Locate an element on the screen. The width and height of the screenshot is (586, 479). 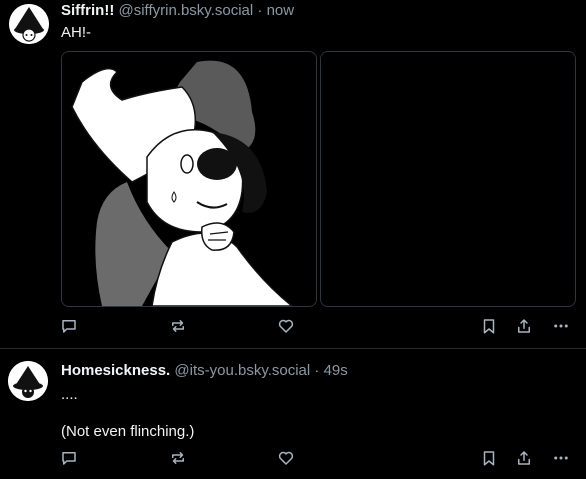
author-handle: @siffyrin.bsky.social is located at coordinates (186, 10).